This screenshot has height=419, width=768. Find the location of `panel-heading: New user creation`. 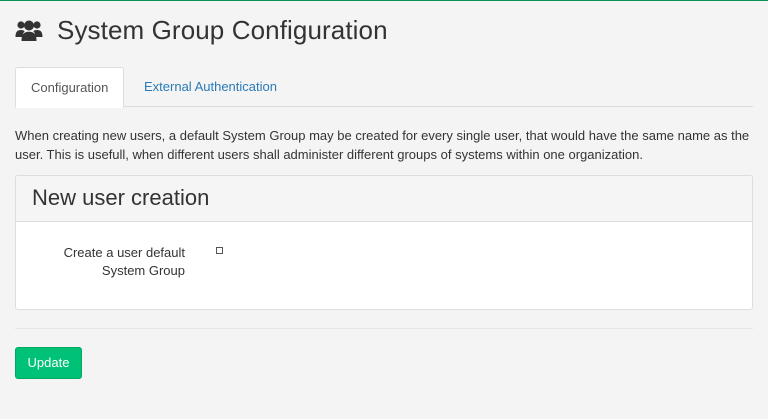

panel-heading: New user creation is located at coordinates (384, 199).